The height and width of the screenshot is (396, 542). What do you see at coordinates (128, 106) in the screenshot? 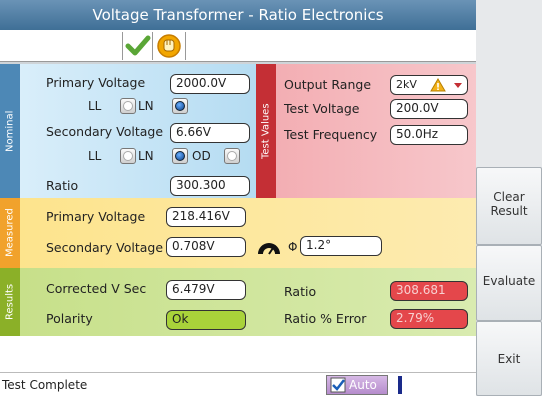
I see `primary-ll-radio` at bounding box center [128, 106].